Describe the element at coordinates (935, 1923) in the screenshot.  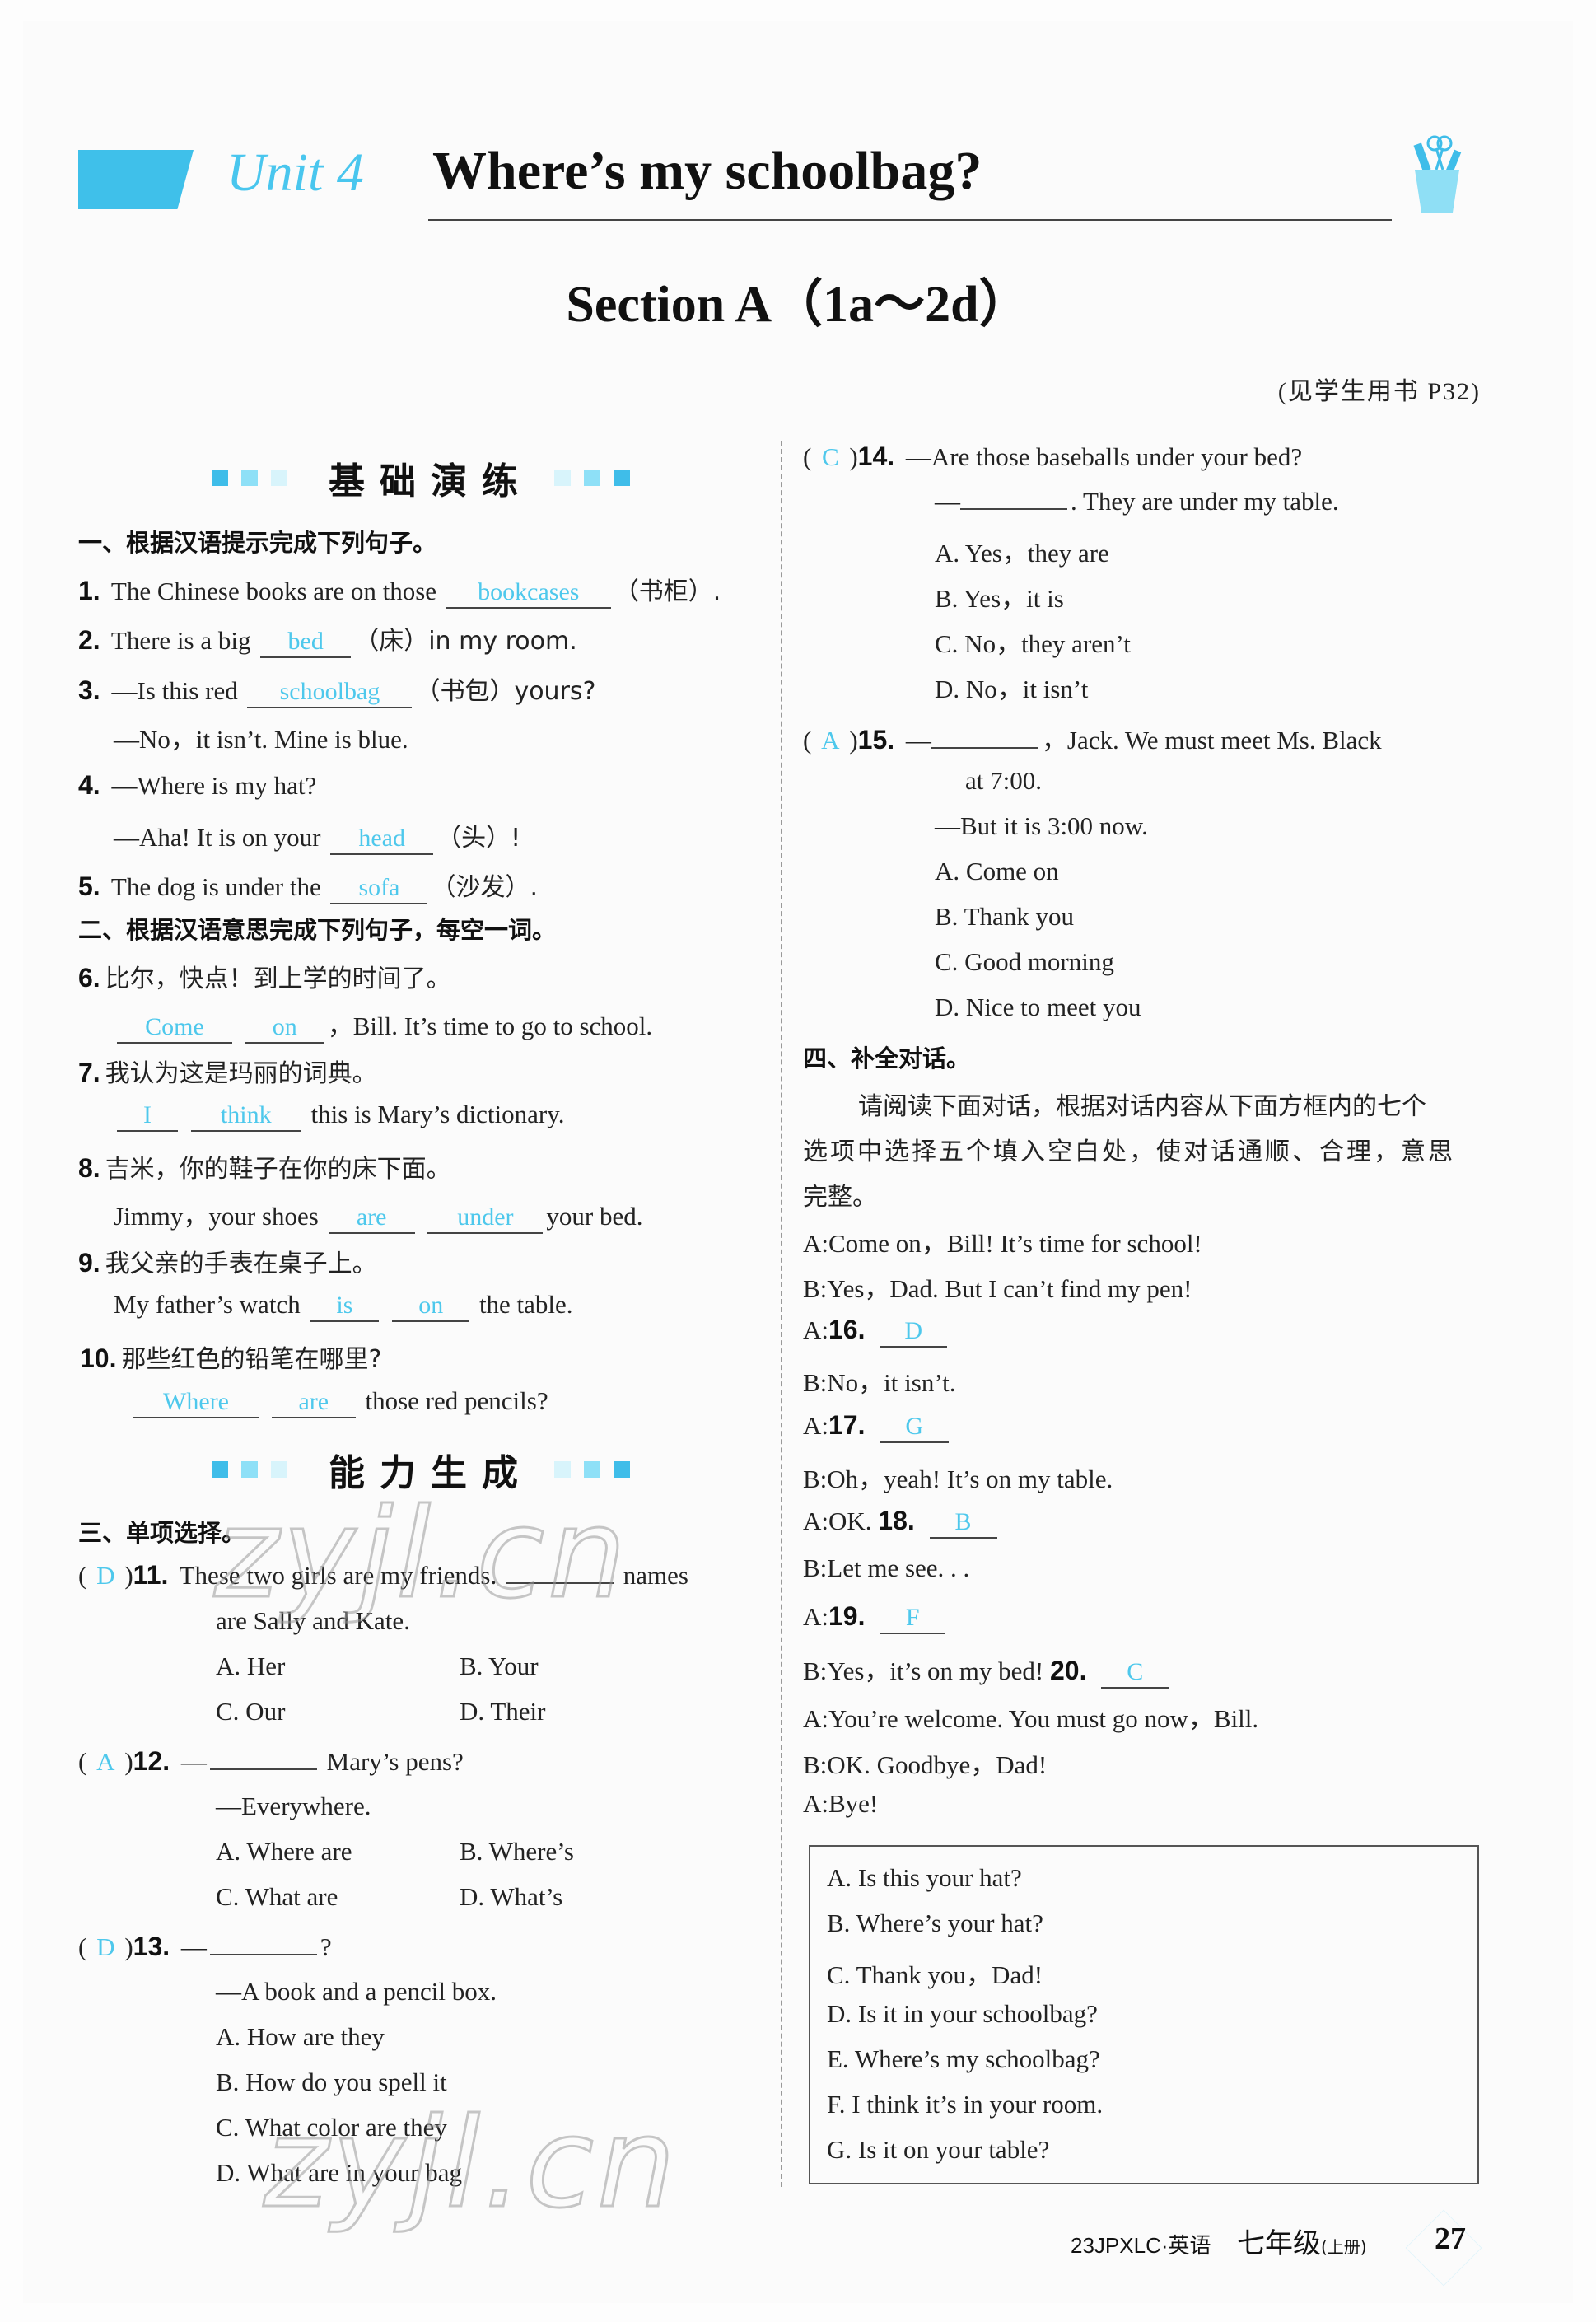
I see `box-option: B. Where’s your hat?` at that location.